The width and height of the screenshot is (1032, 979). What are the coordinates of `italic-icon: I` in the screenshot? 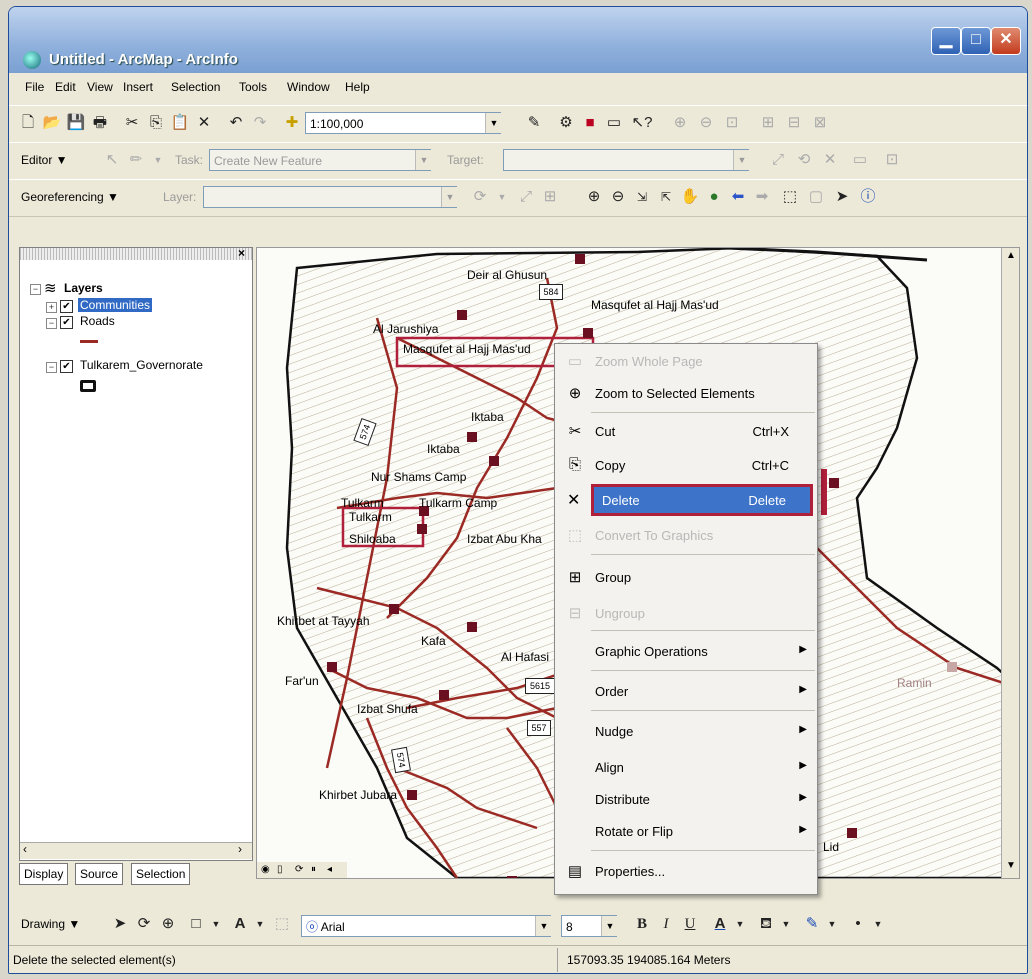 It's located at (666, 924).